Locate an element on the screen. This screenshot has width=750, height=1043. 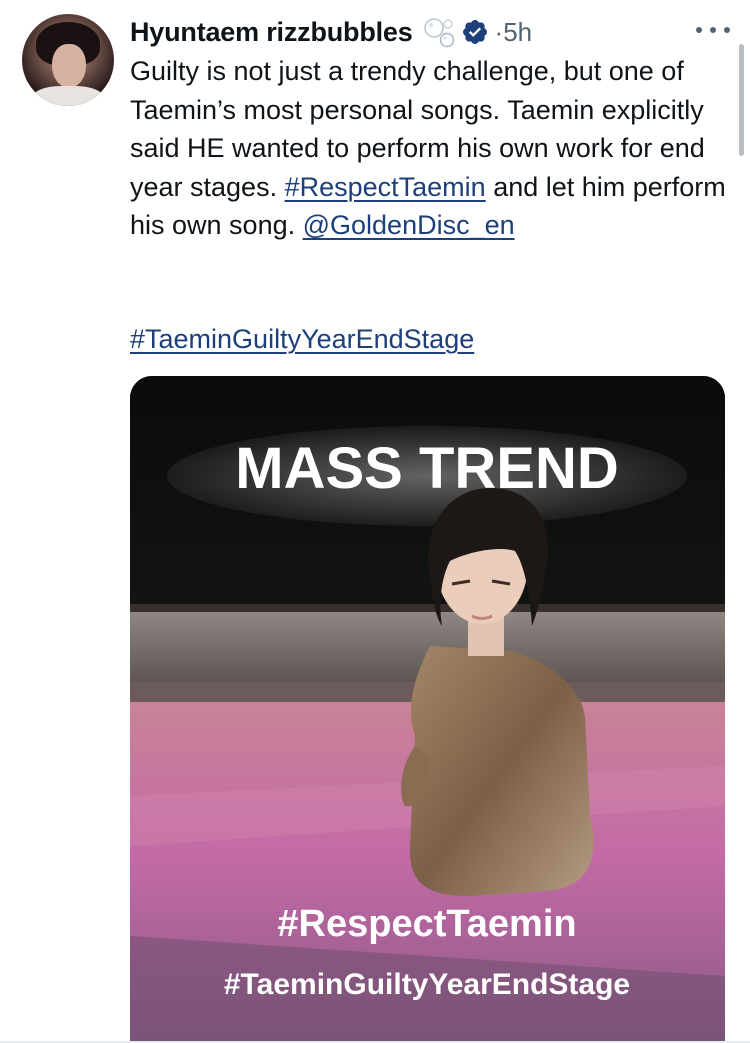
post-time: ·5h is located at coordinates (514, 32).